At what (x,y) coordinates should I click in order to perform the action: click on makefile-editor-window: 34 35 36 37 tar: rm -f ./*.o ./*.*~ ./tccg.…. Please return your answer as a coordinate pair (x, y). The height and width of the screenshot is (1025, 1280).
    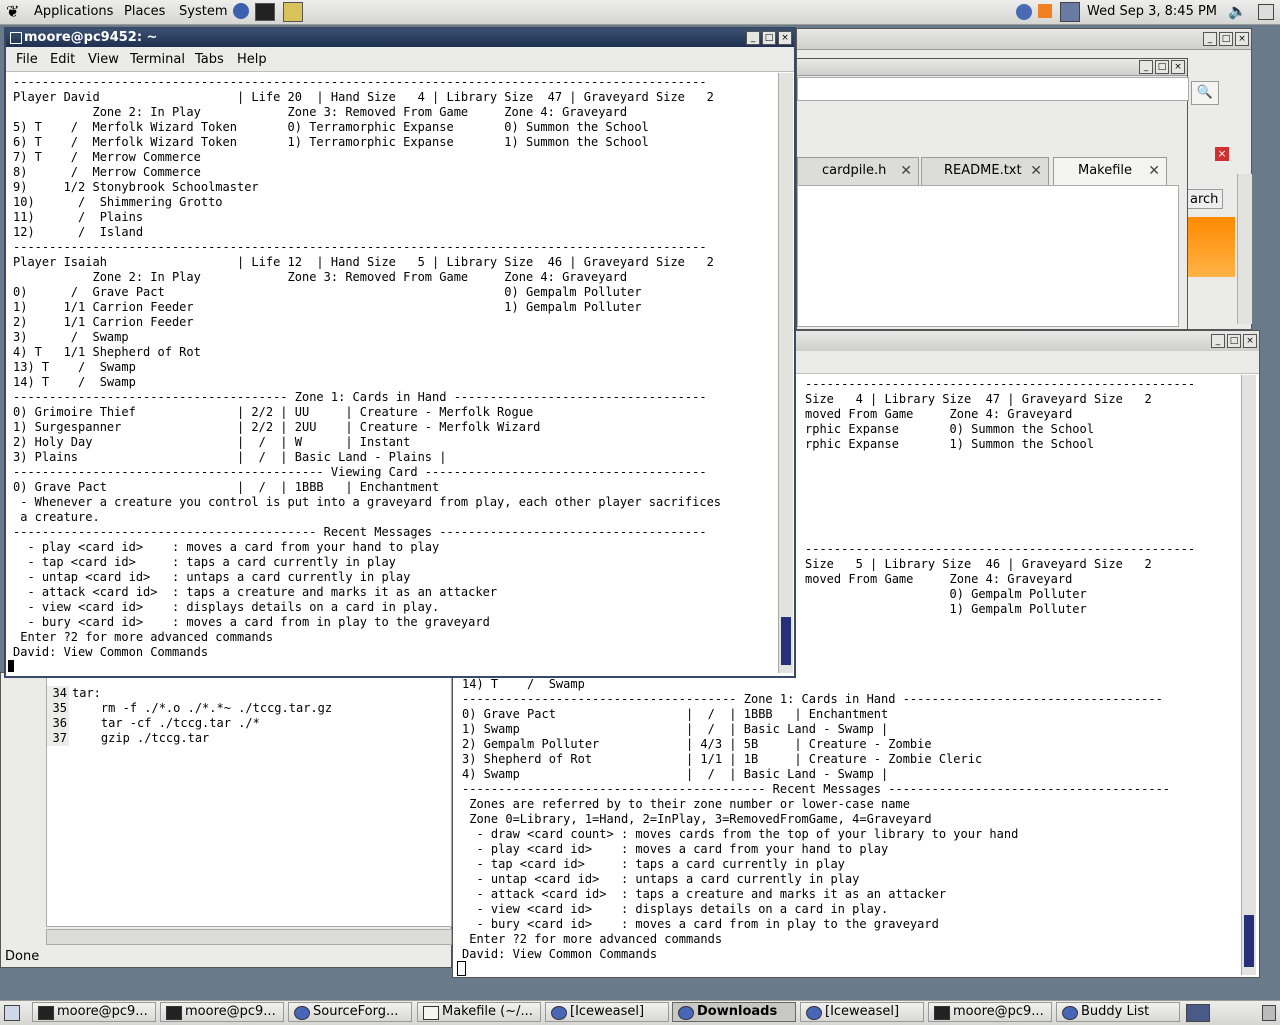
    Looking at the image, I should click on (226, 820).